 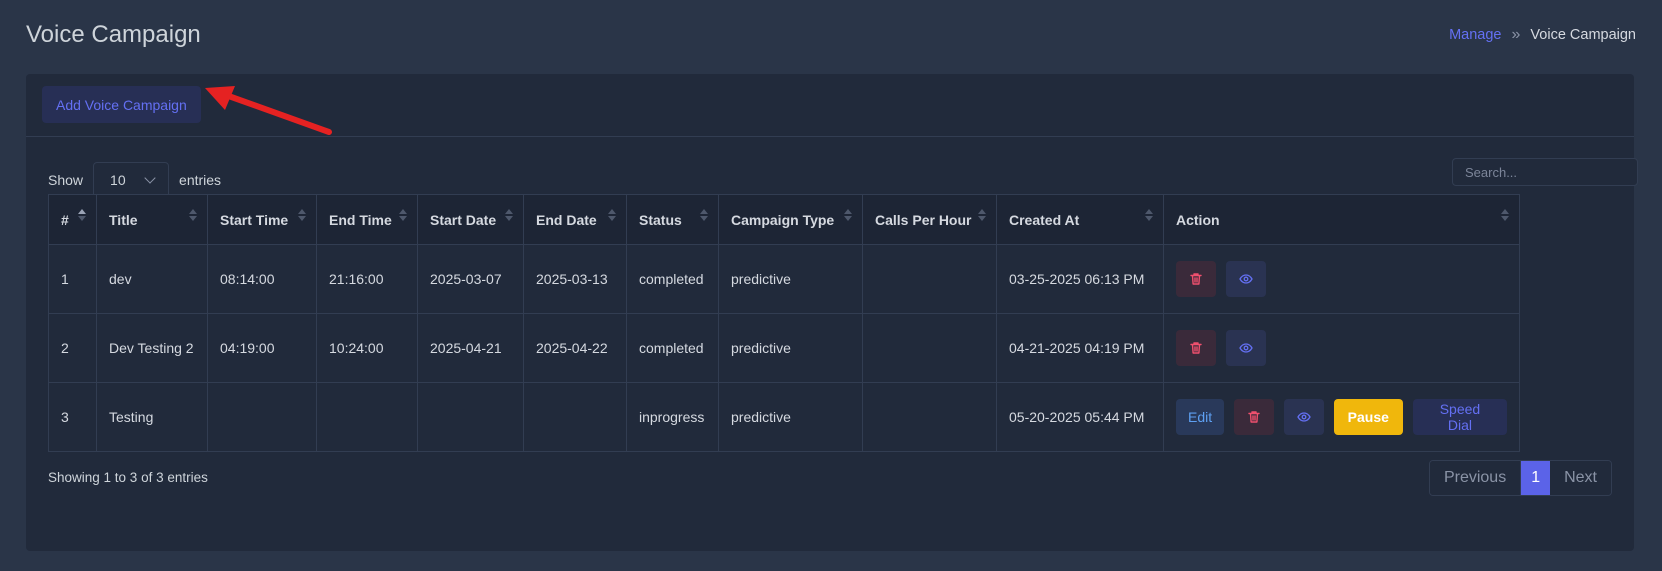 What do you see at coordinates (200, 180) in the screenshot?
I see `entries-label: entries` at bounding box center [200, 180].